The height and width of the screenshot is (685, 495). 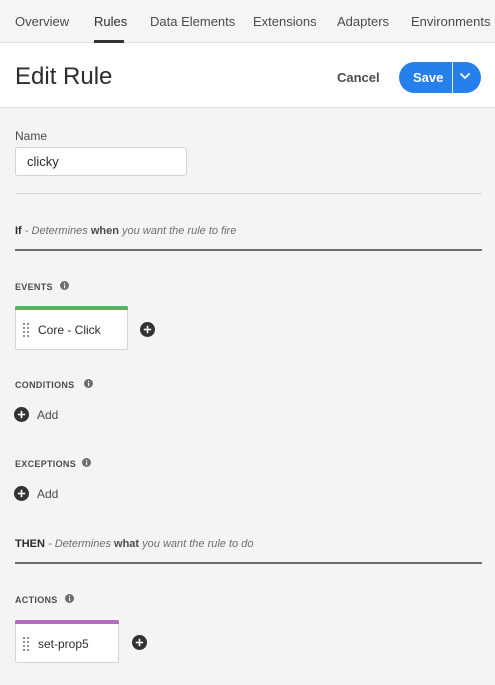 What do you see at coordinates (363, 21) in the screenshot?
I see `tab-adapters: Adapters` at bounding box center [363, 21].